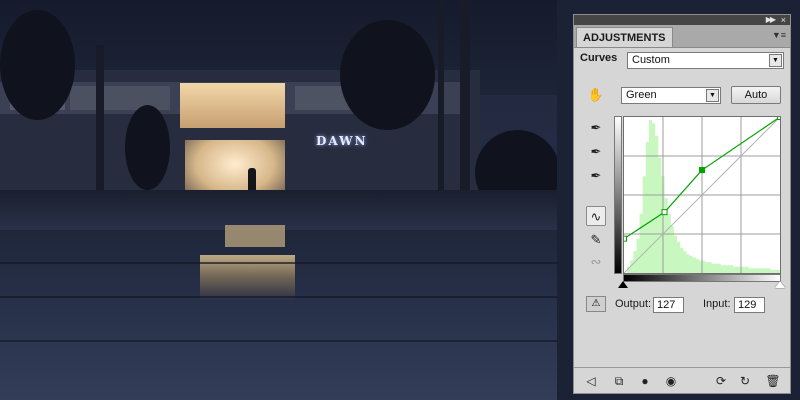  I want to click on photo-column, so click(465, 102).